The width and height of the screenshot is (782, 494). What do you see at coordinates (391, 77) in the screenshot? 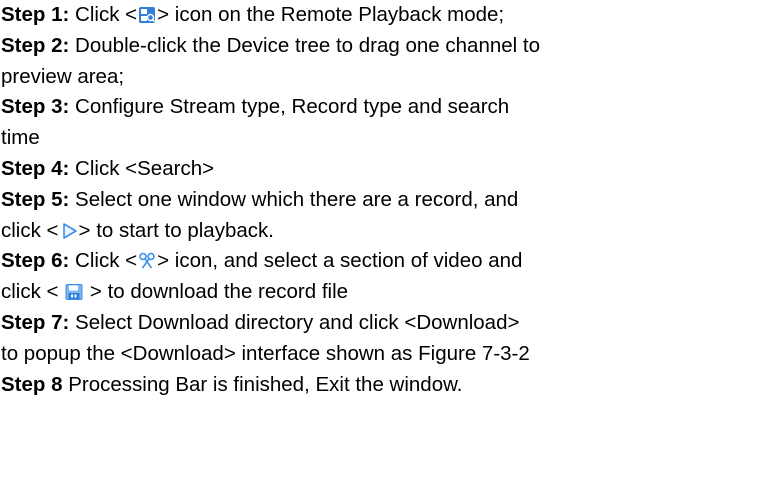
I see `step-2-line-2: preview area;` at bounding box center [391, 77].